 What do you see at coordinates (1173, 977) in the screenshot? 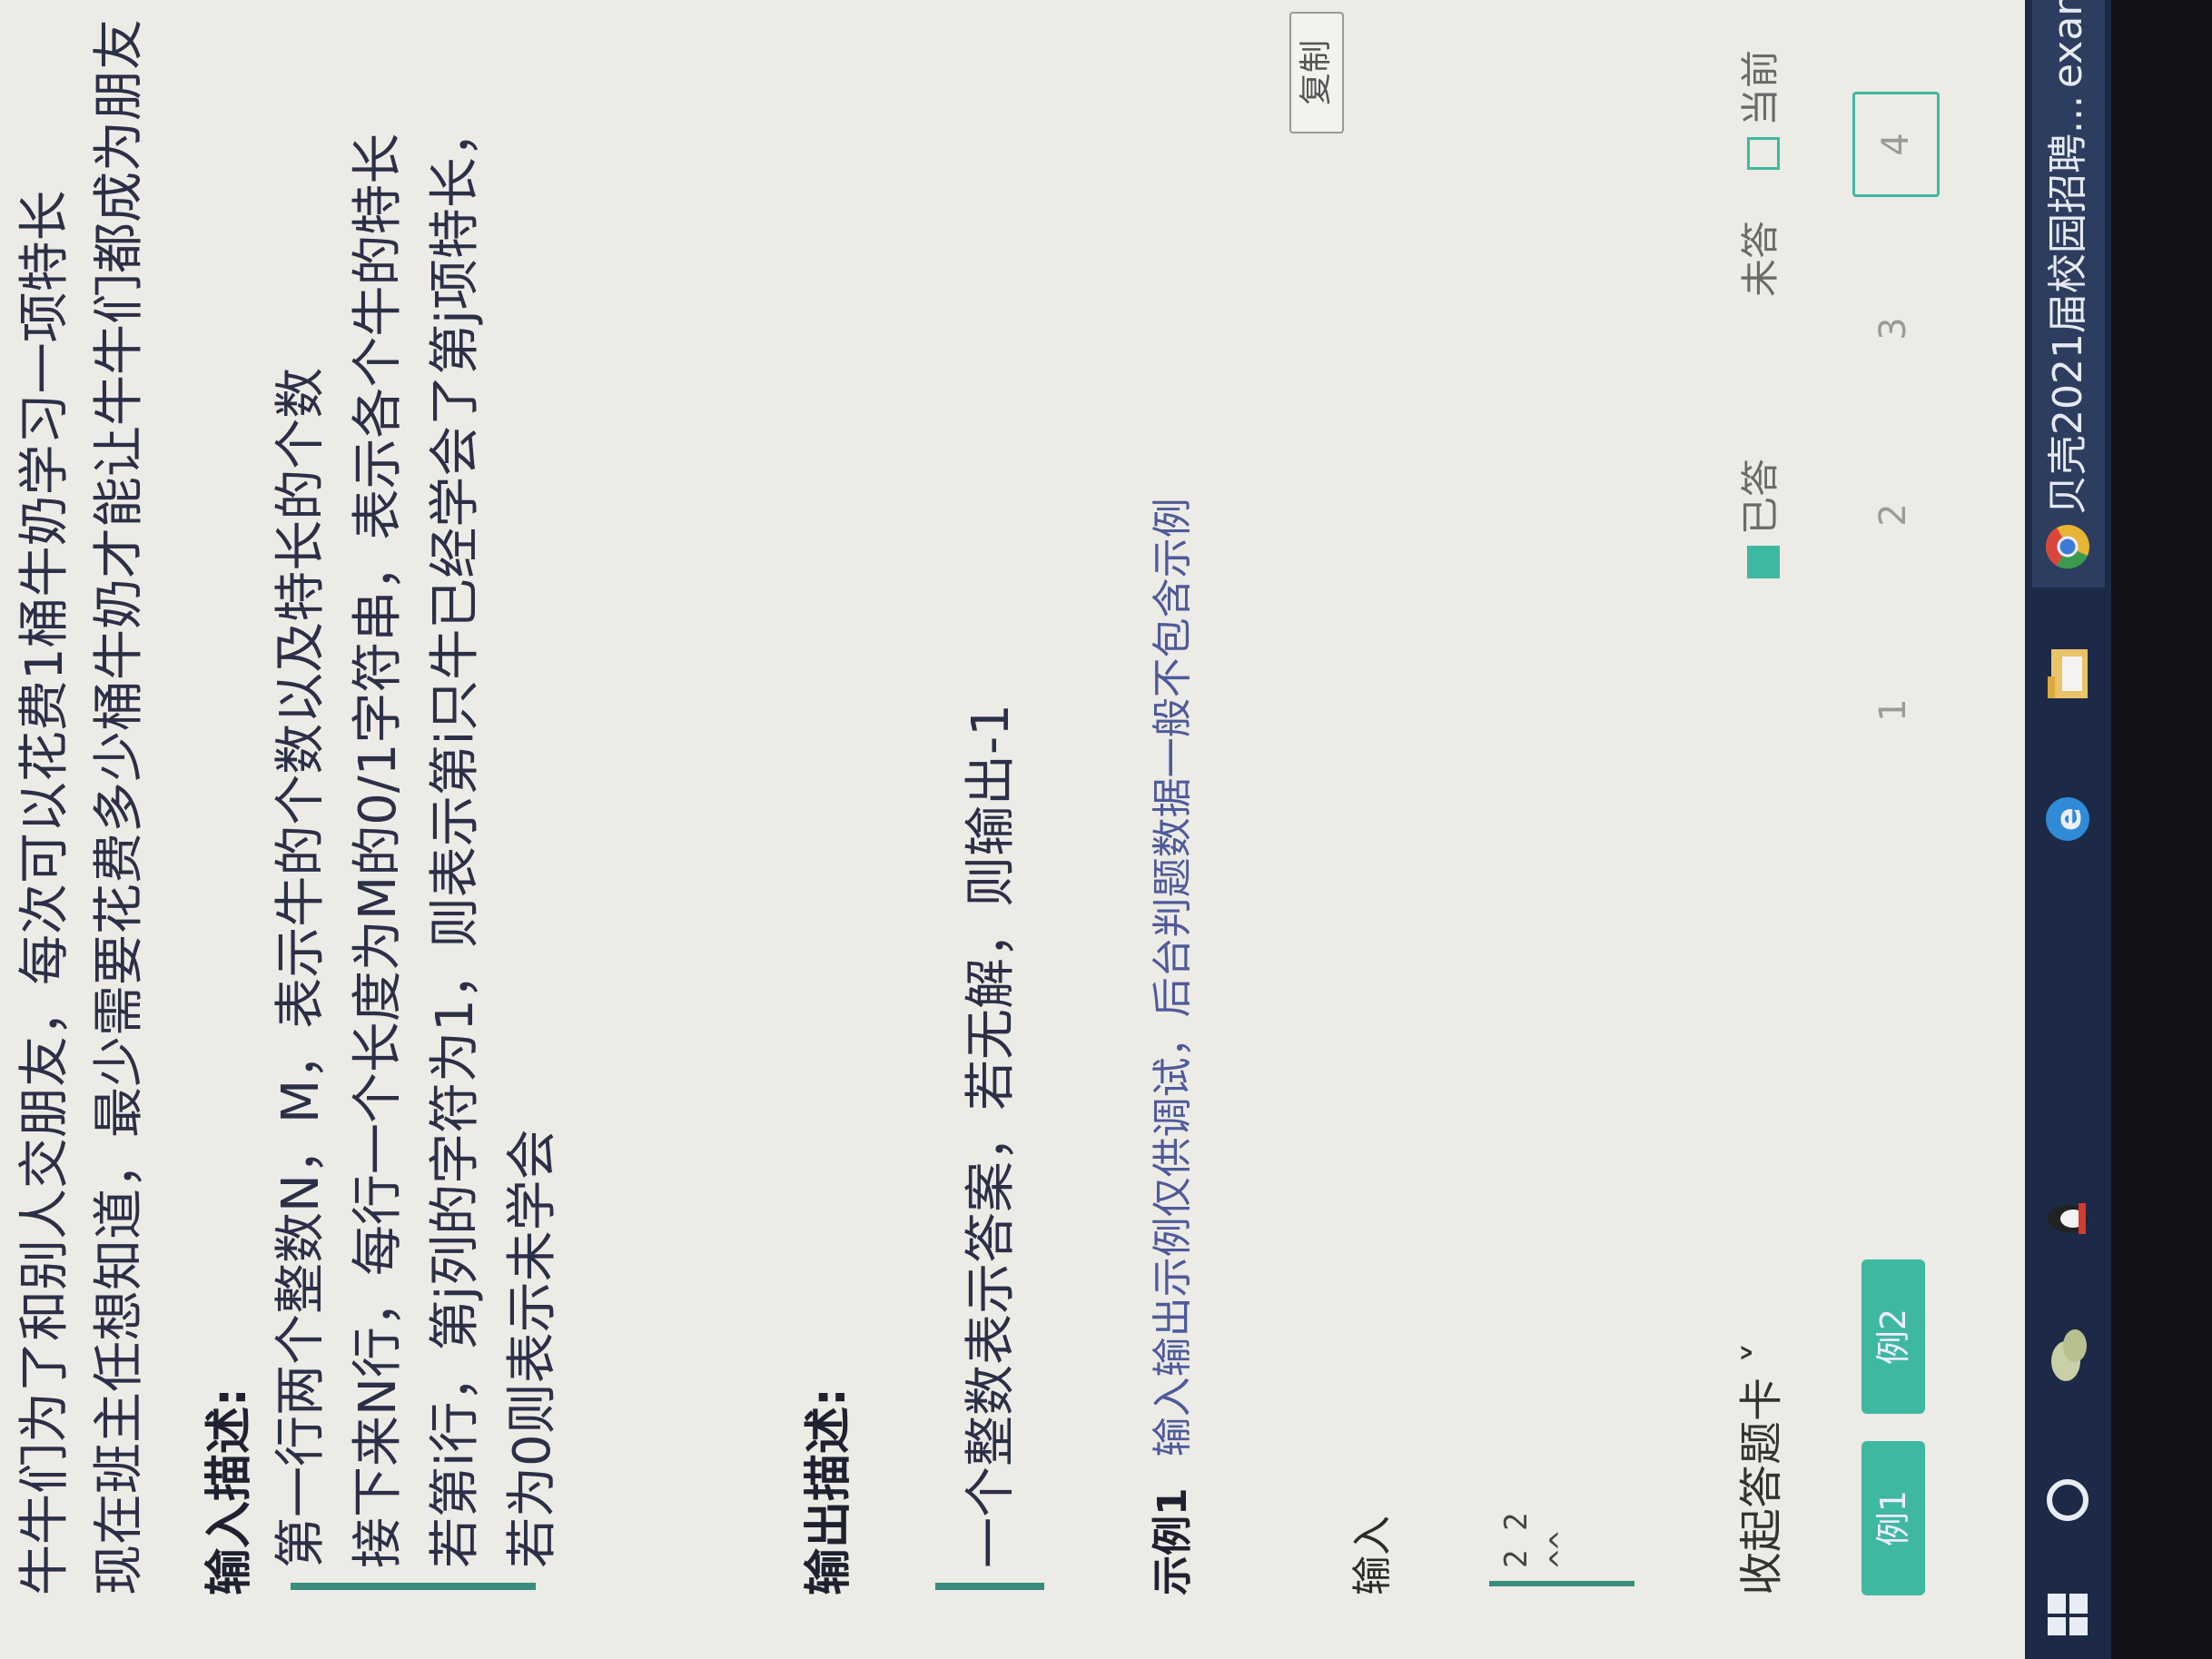
I see `example-note: 输入输出示例仅供调试，后台判题数据一般不包含示例` at bounding box center [1173, 977].